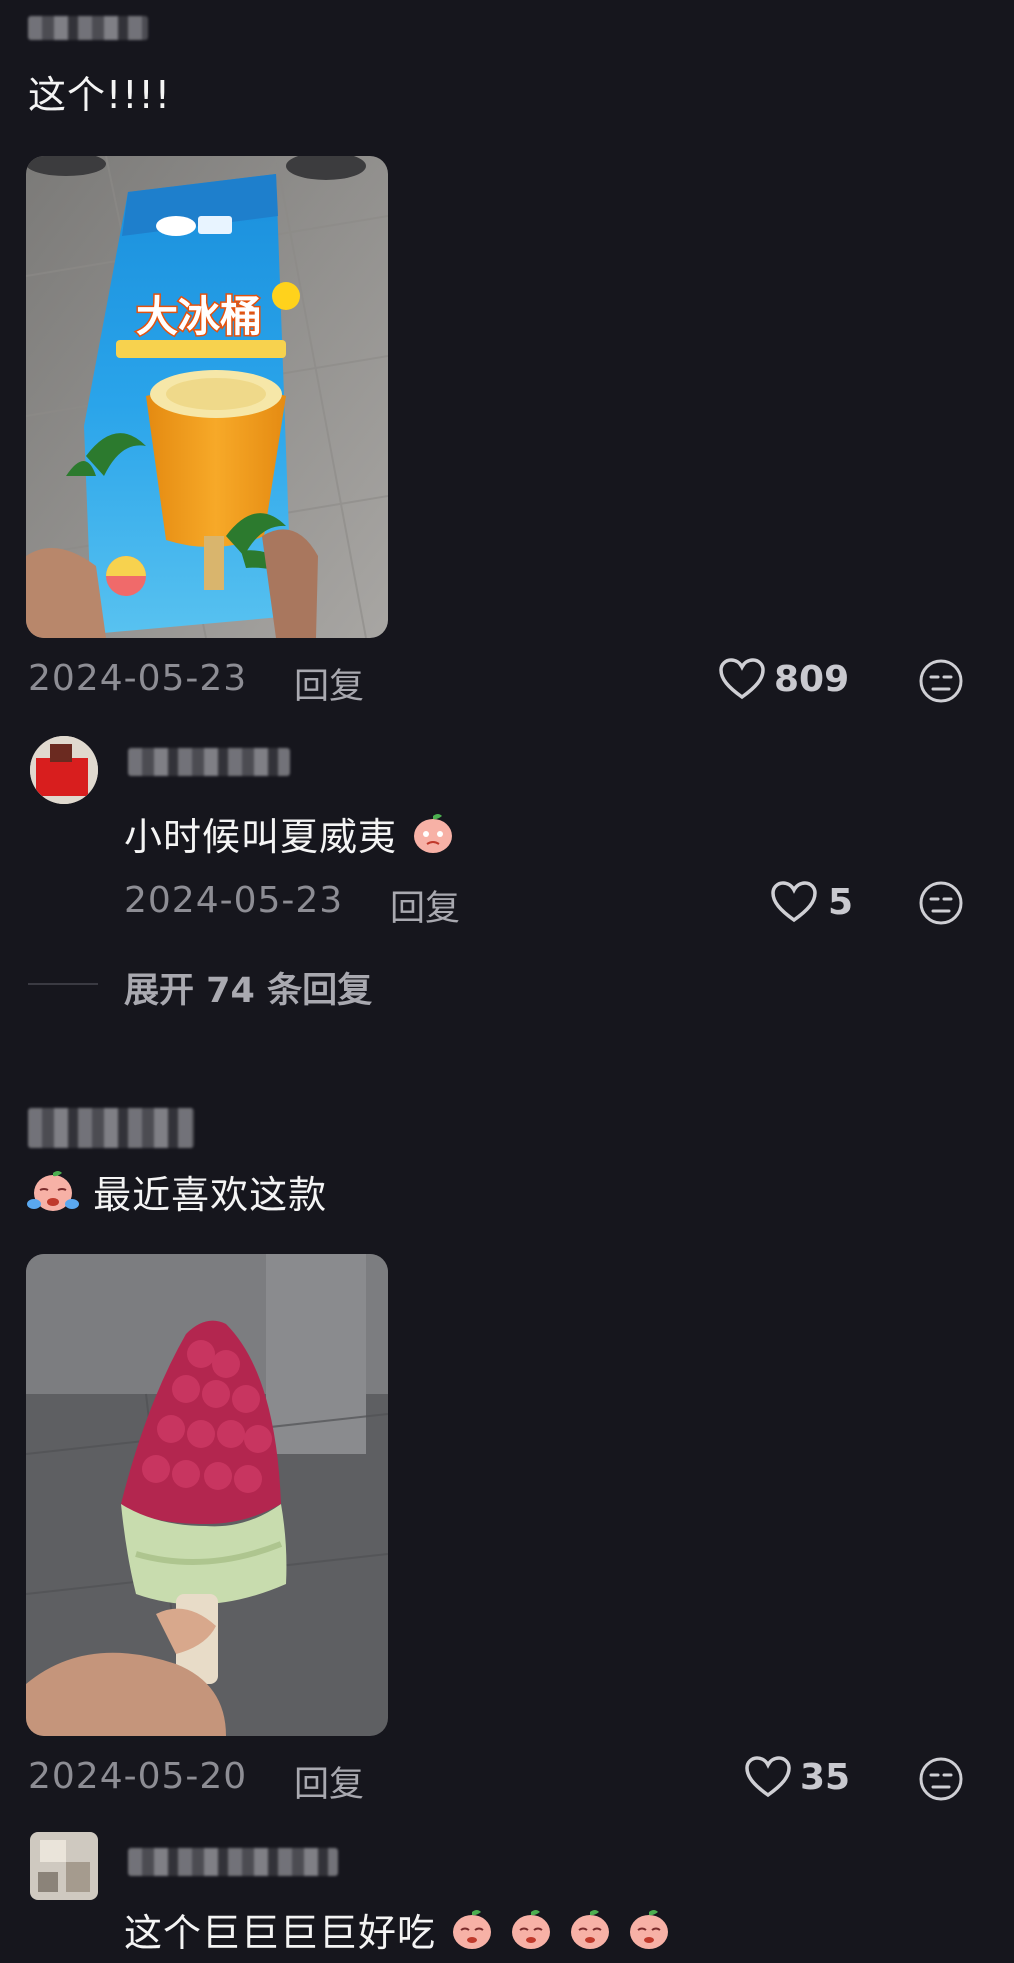 The height and width of the screenshot is (1963, 1014). Describe the element at coordinates (138, 678) in the screenshot. I see `comment-date: 2024-05-23` at that location.